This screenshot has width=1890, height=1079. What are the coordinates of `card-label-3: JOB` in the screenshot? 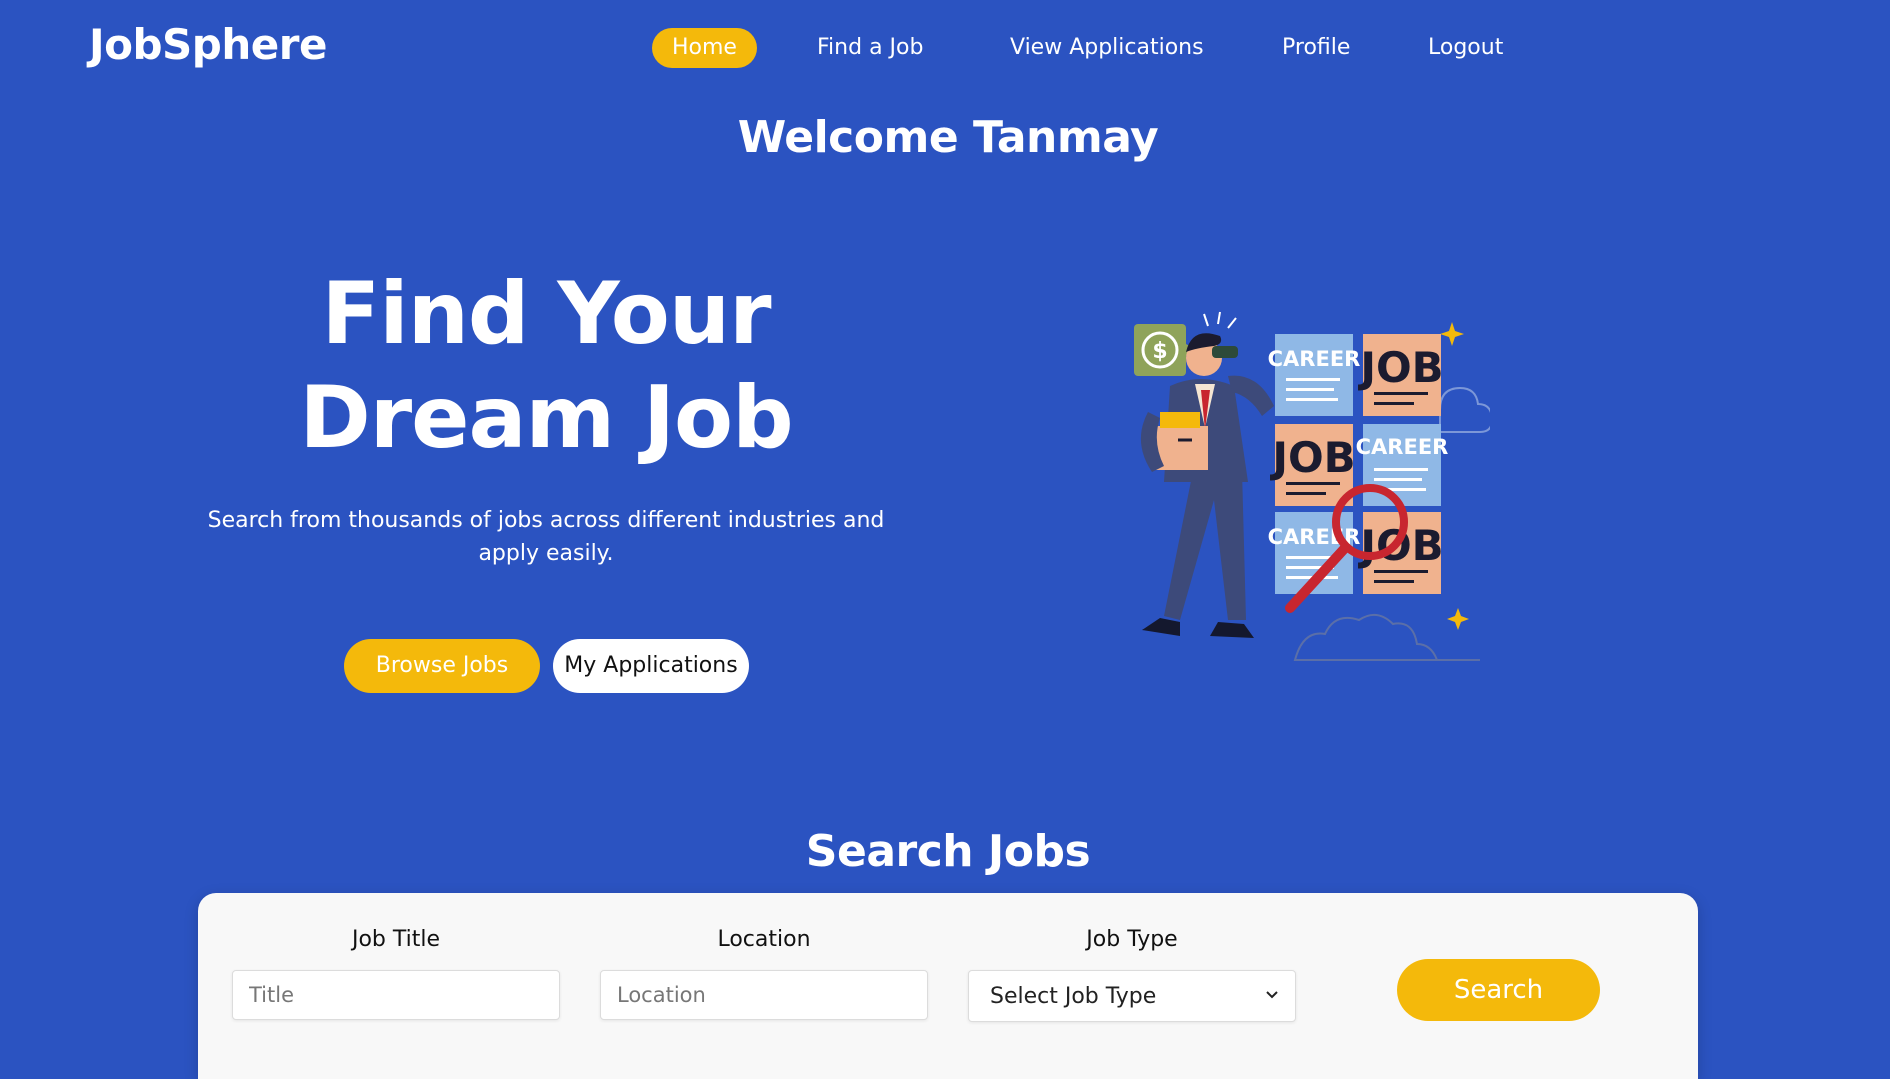 It's located at (1312, 457).